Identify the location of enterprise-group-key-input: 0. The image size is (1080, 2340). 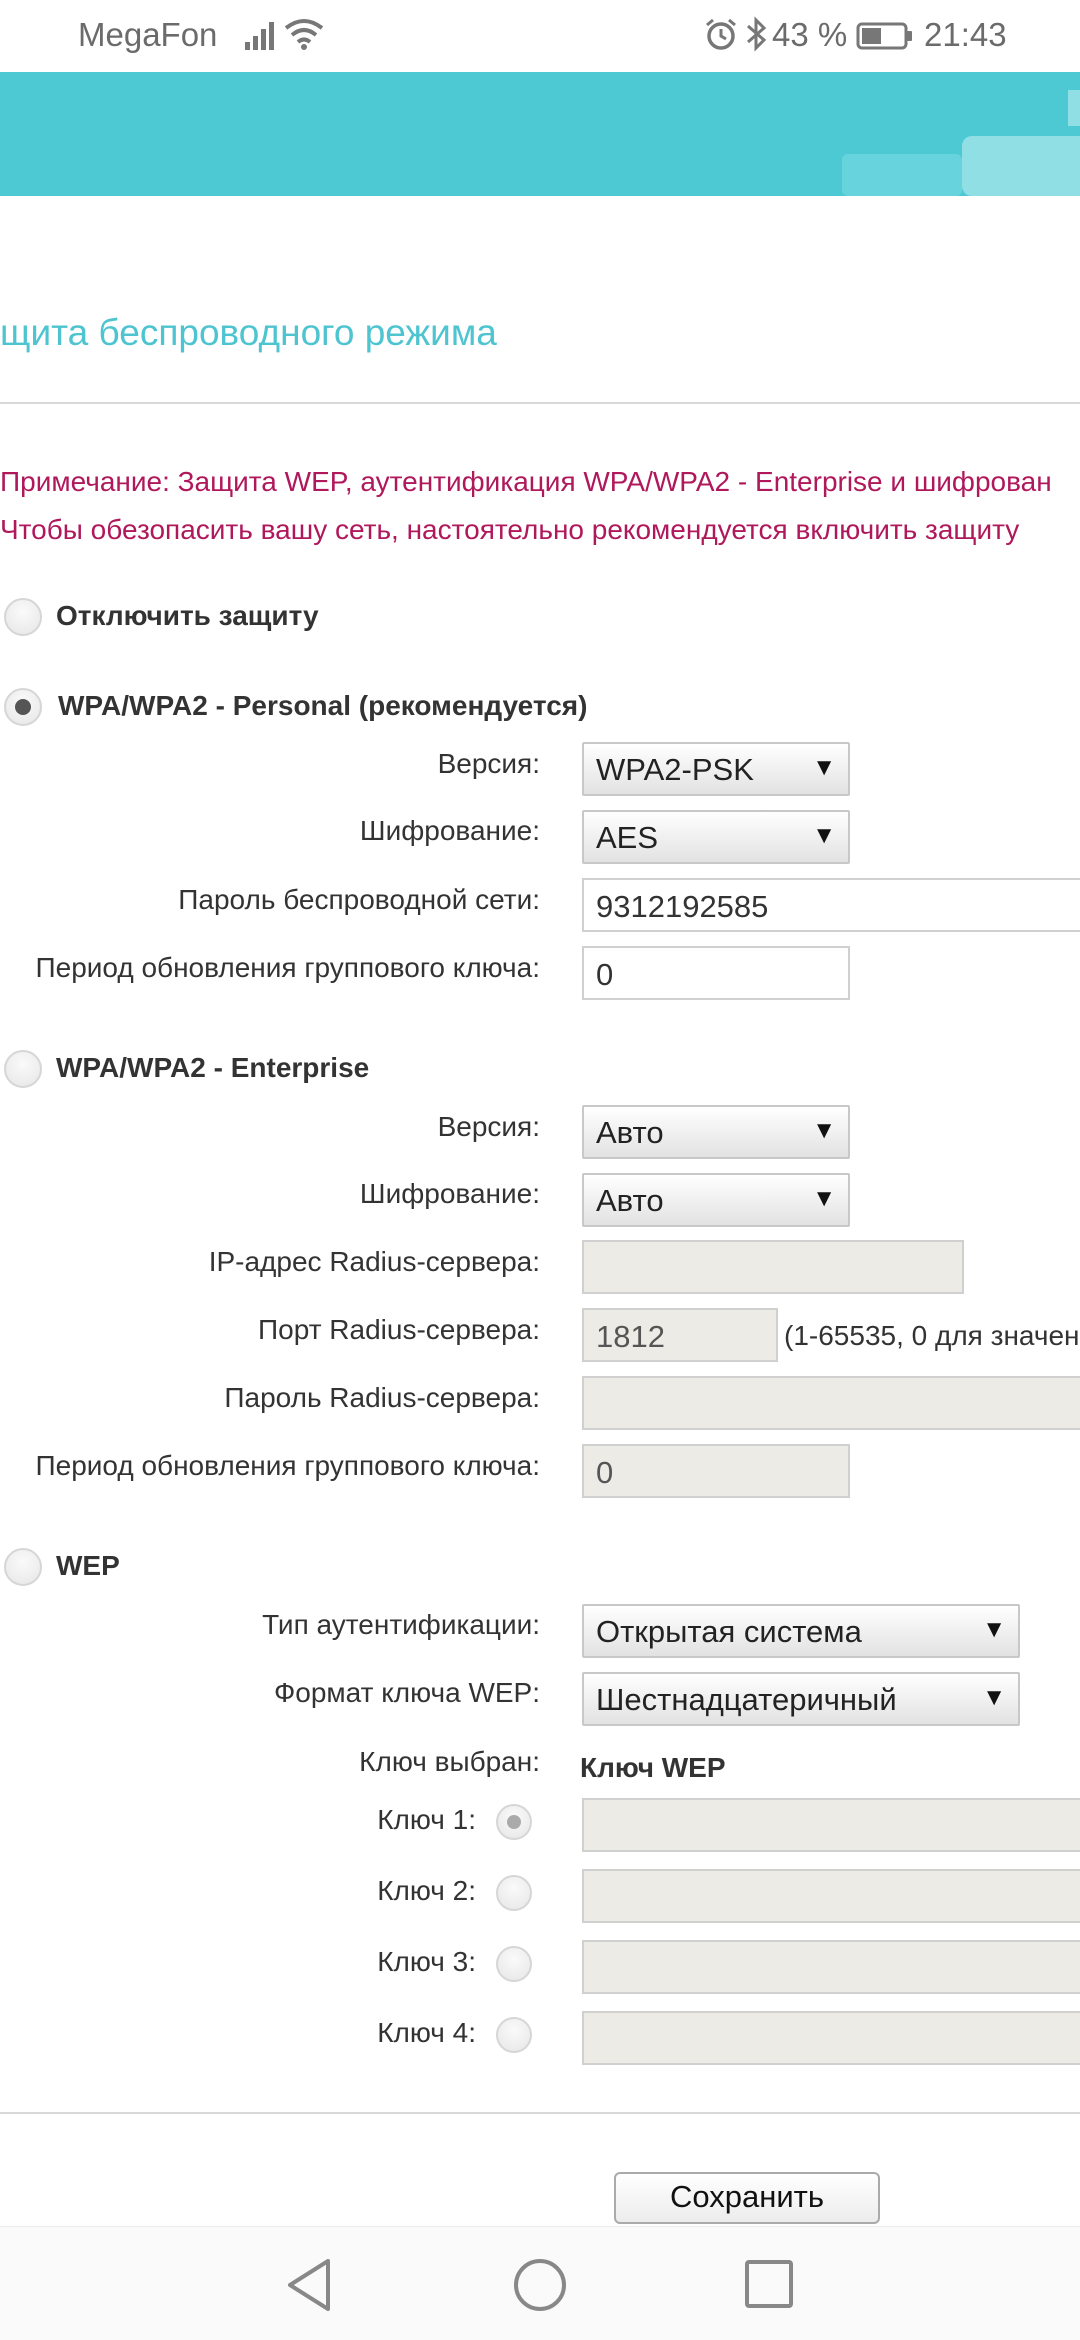
(716, 1471).